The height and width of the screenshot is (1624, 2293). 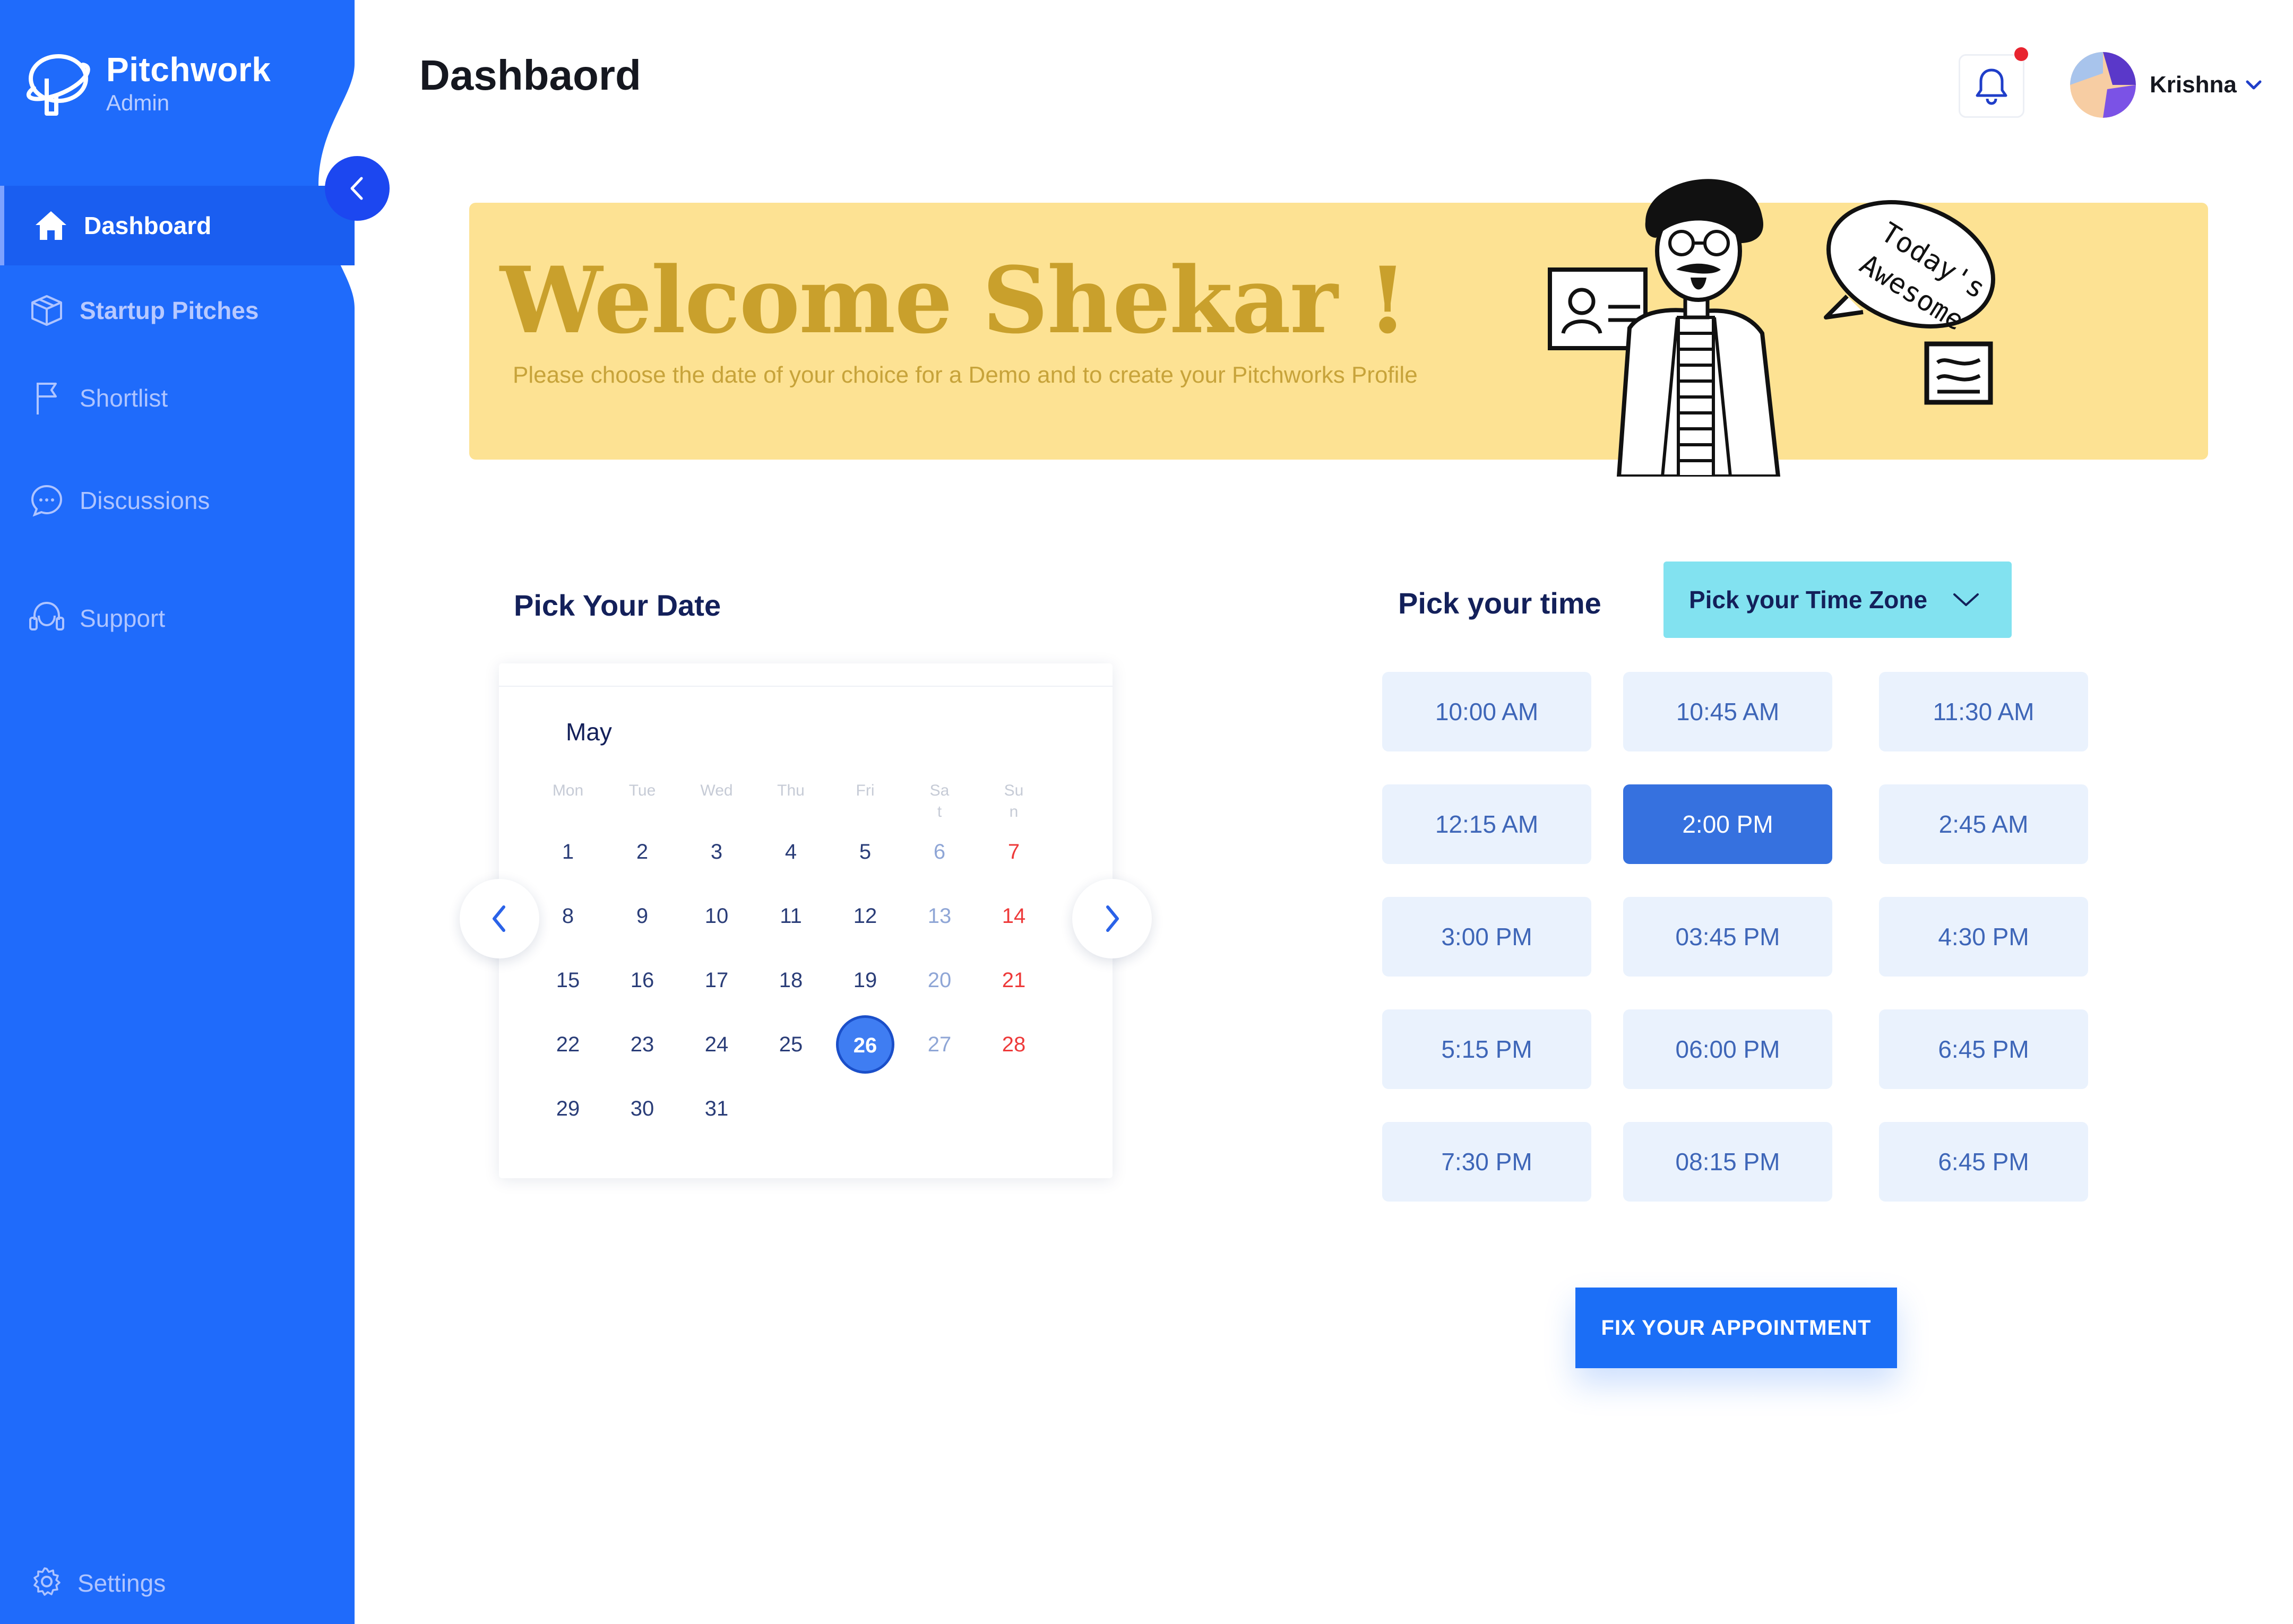 What do you see at coordinates (589, 732) in the screenshot?
I see `calendar-month: May` at bounding box center [589, 732].